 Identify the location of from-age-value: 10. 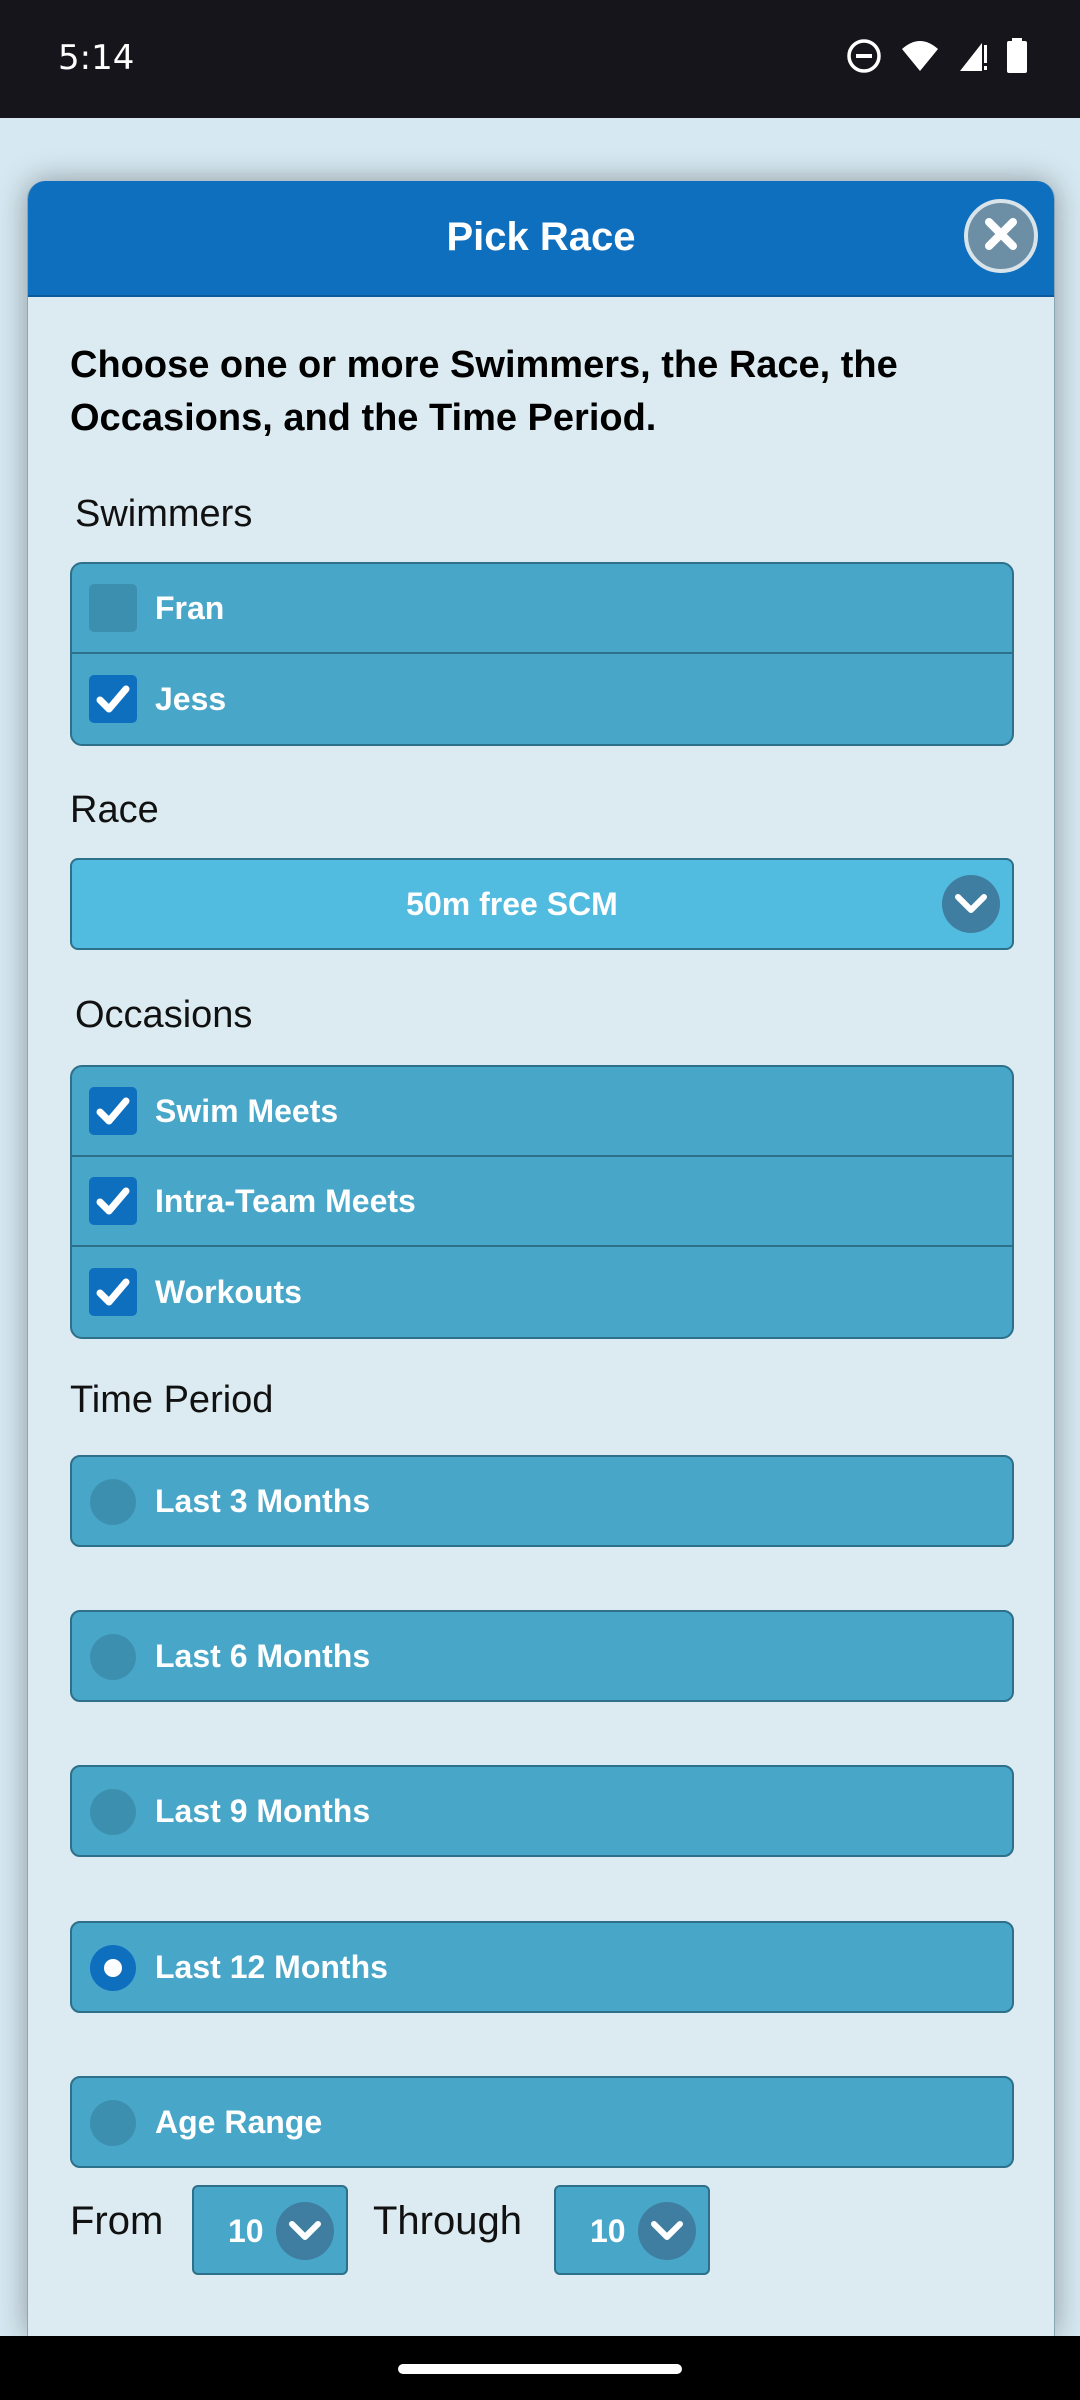
(246, 2231).